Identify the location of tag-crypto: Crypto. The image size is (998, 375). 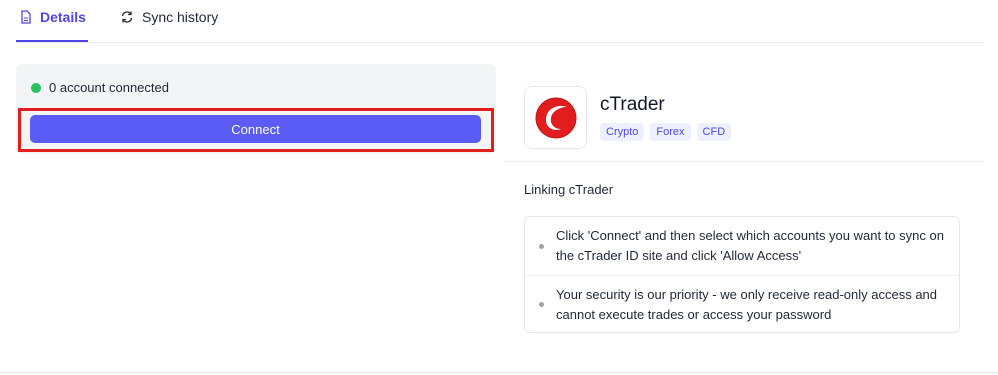
(622, 132).